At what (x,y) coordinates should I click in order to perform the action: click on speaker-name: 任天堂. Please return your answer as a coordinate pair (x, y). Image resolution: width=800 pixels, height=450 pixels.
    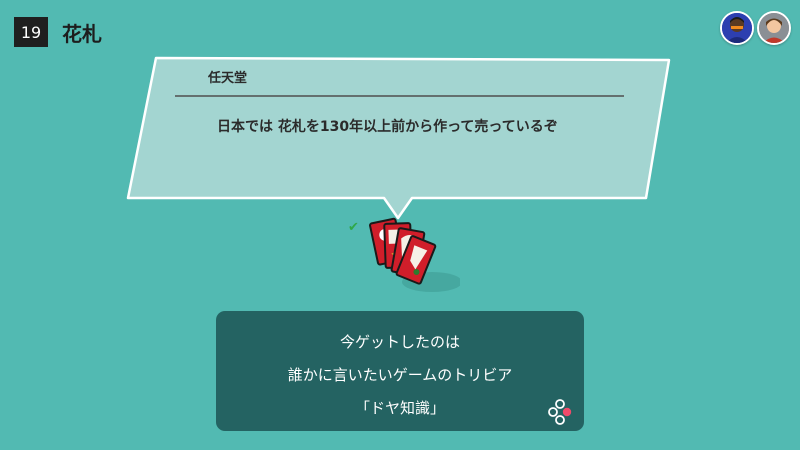
    Looking at the image, I should click on (228, 78).